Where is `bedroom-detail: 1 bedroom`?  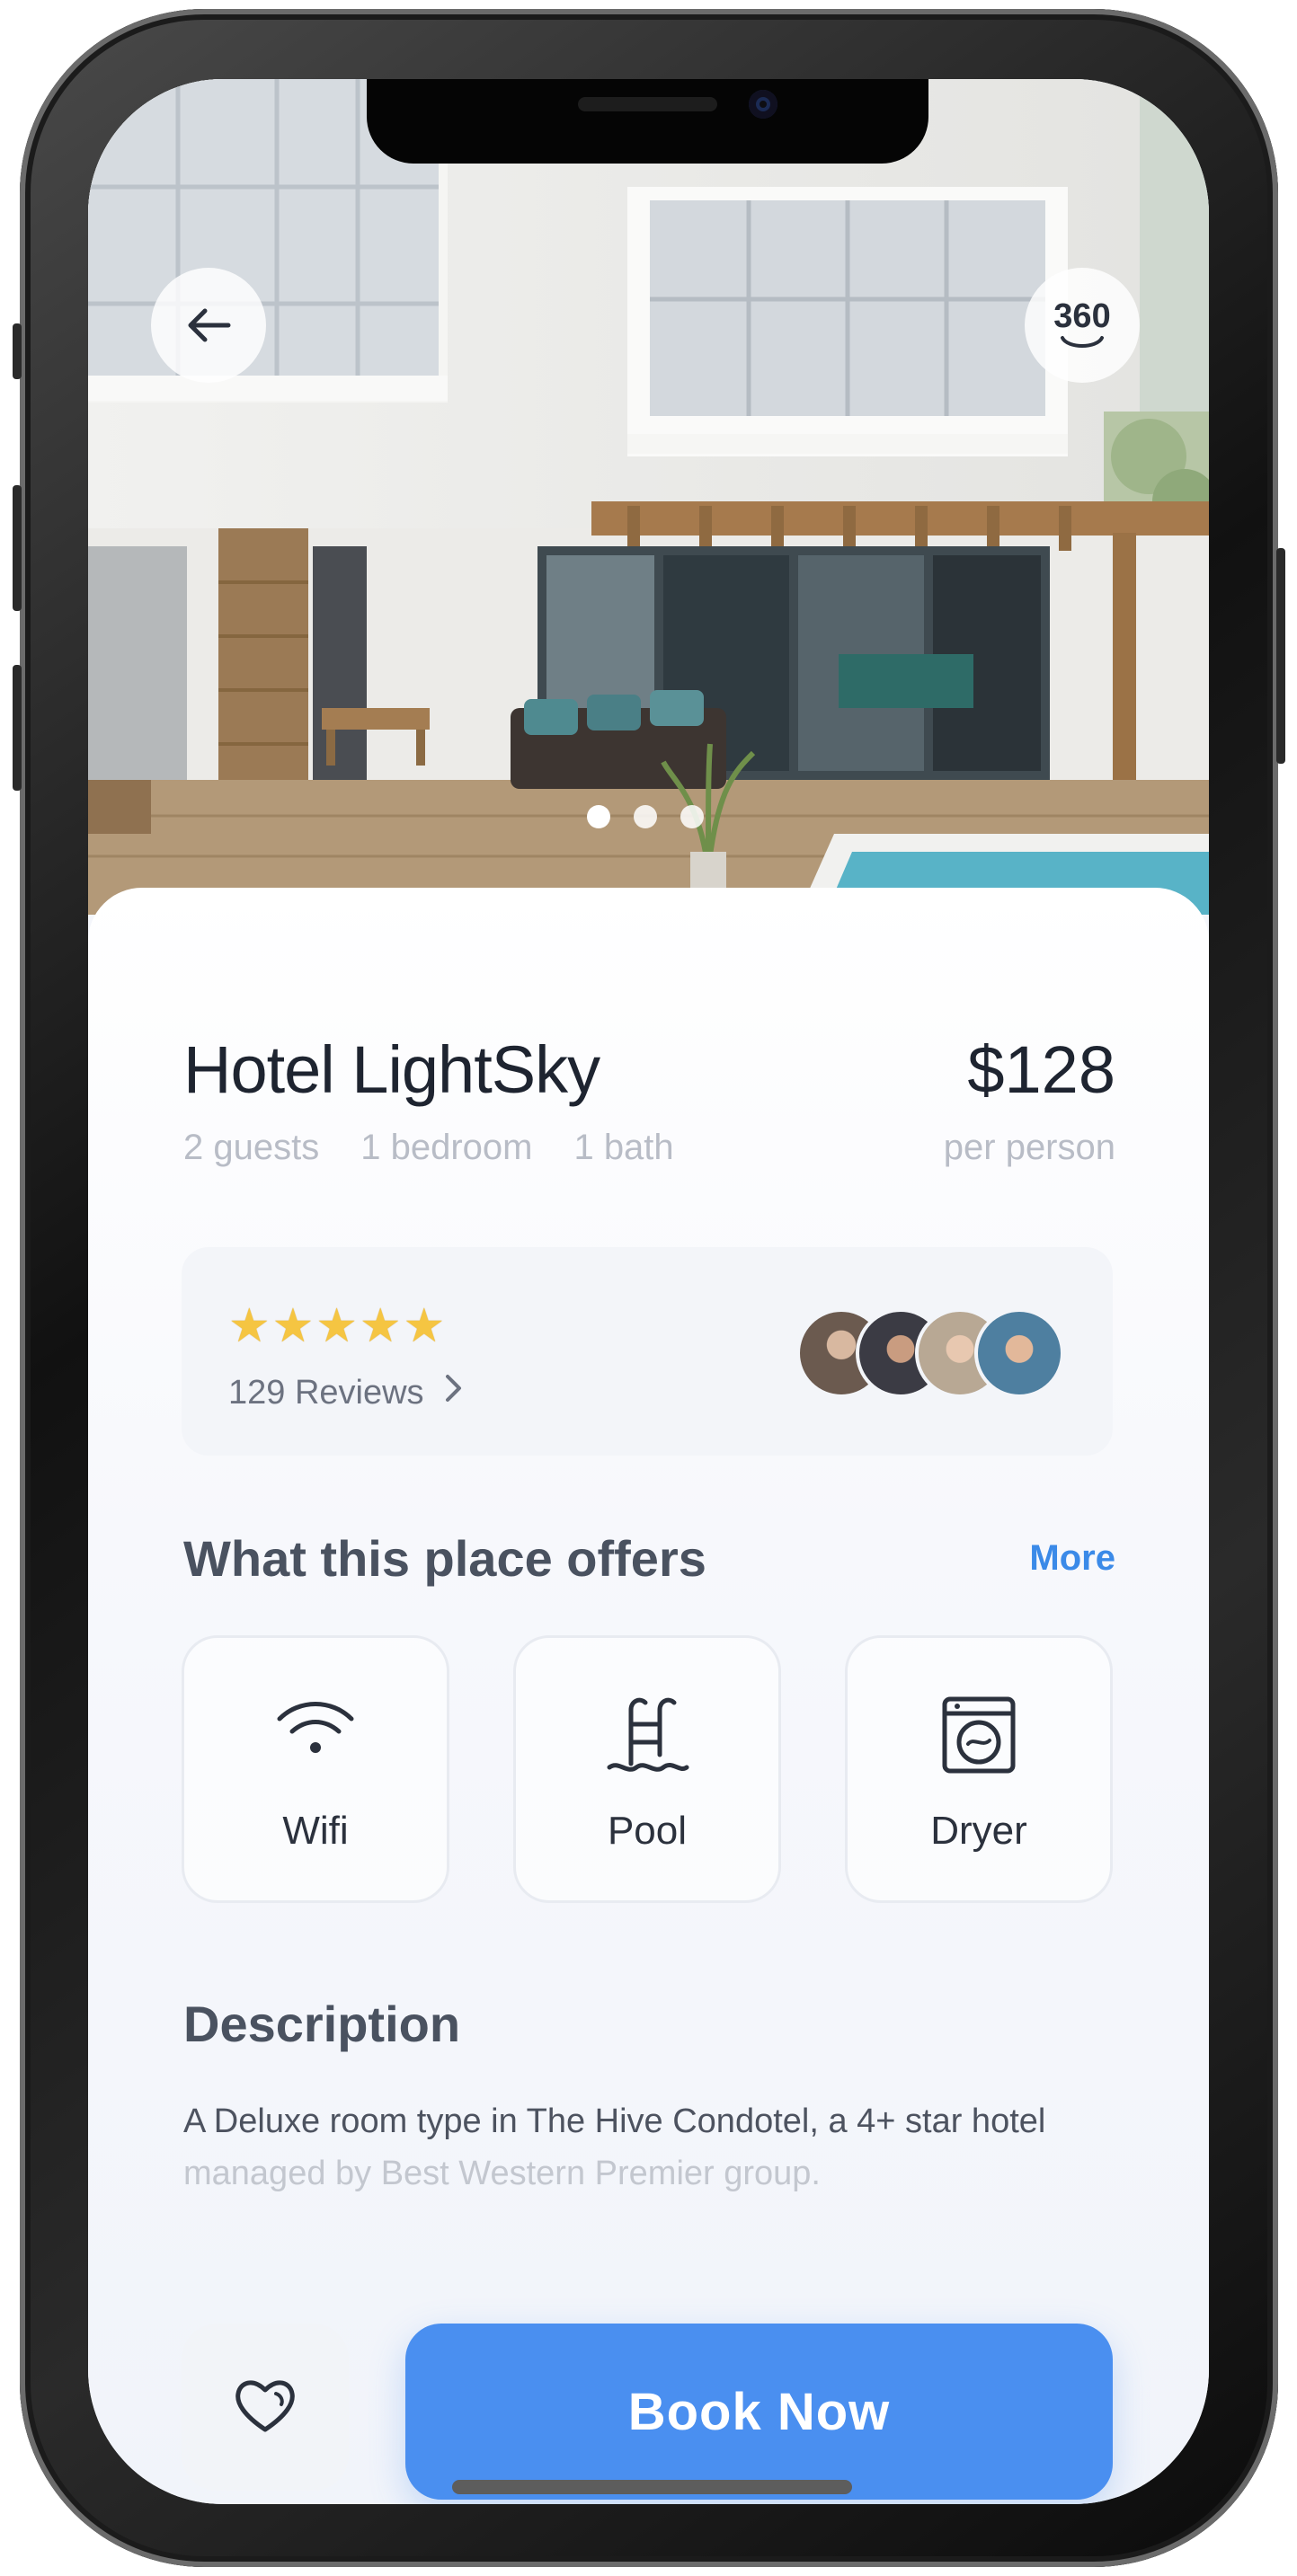
bedroom-detail: 1 bedroom is located at coordinates (446, 1147).